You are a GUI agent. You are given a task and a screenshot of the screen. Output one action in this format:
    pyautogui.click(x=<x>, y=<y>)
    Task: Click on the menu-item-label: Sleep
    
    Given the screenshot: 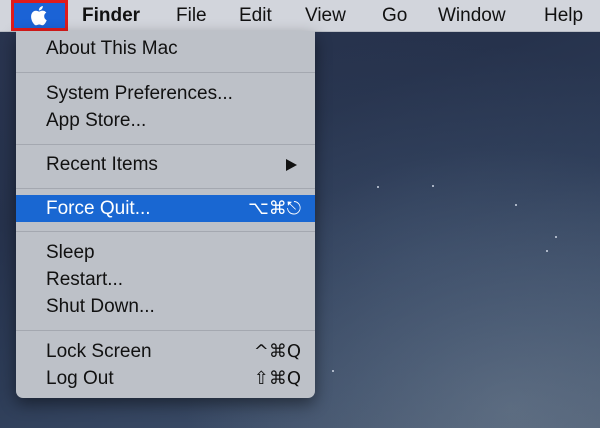 What is the action you would take?
    pyautogui.click(x=70, y=252)
    